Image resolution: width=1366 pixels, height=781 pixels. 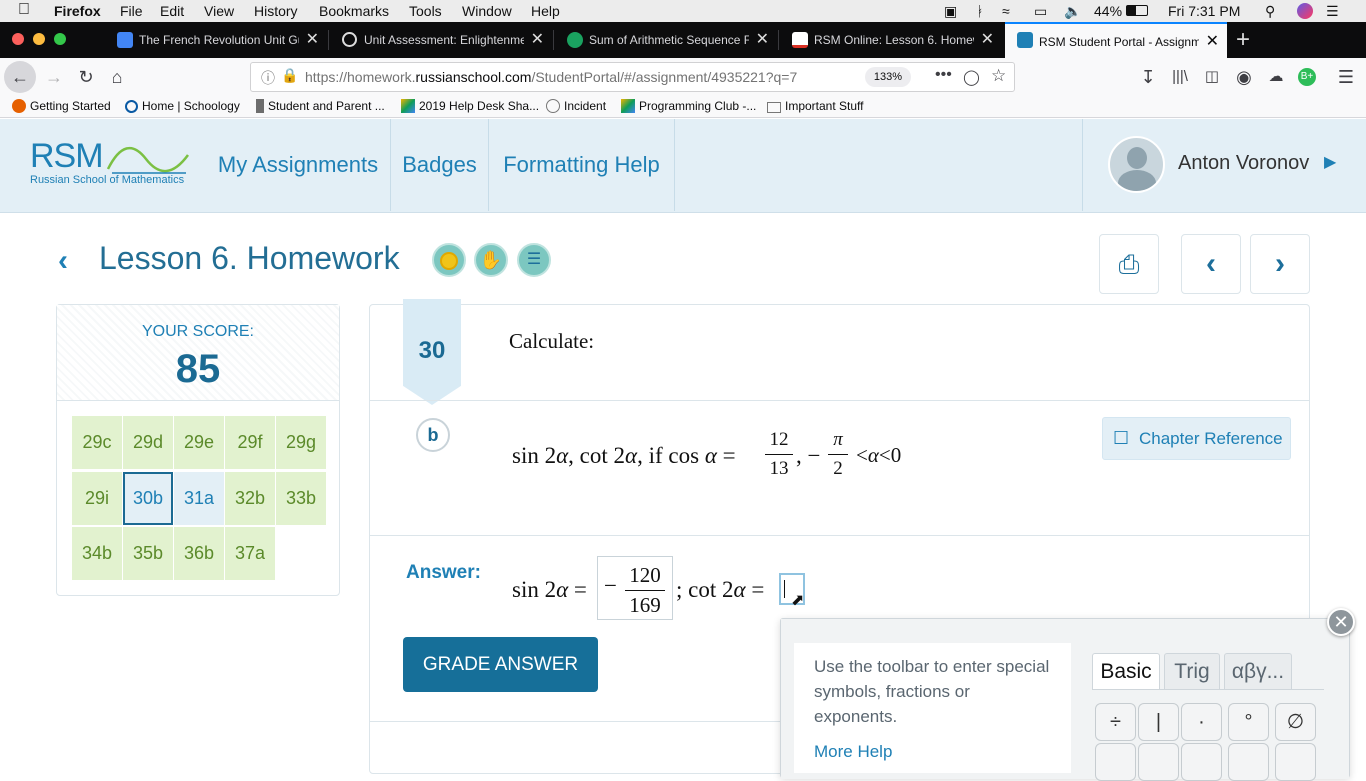 What do you see at coordinates (1346, 77) in the screenshot?
I see `menu-icon: ☰` at bounding box center [1346, 77].